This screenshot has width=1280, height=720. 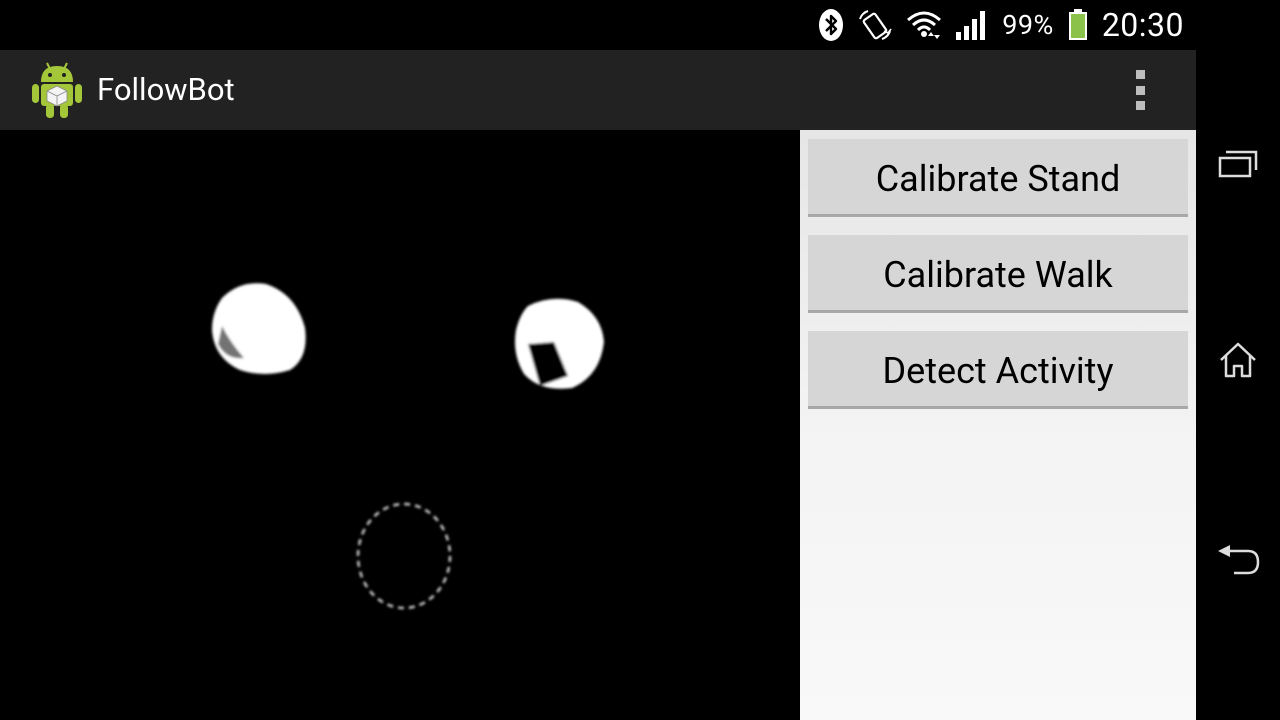 What do you see at coordinates (1140, 90) in the screenshot?
I see `overflow-menu-icon` at bounding box center [1140, 90].